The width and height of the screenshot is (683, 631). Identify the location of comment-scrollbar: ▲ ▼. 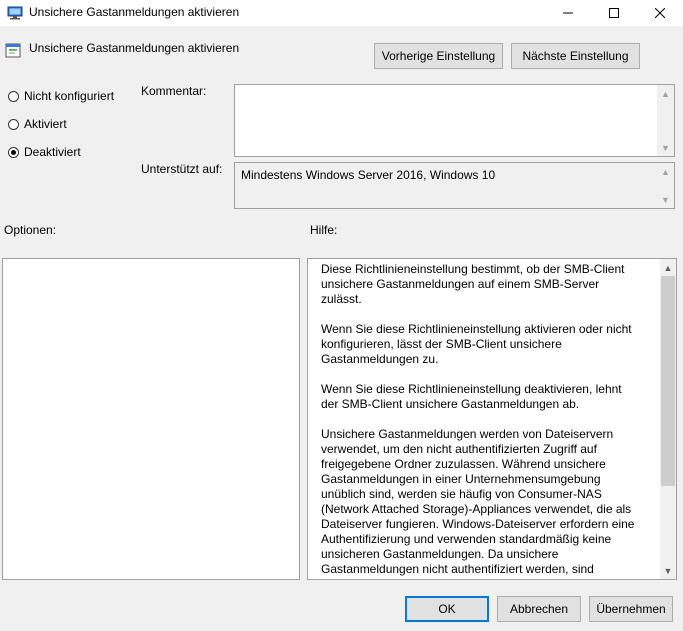
(665, 120).